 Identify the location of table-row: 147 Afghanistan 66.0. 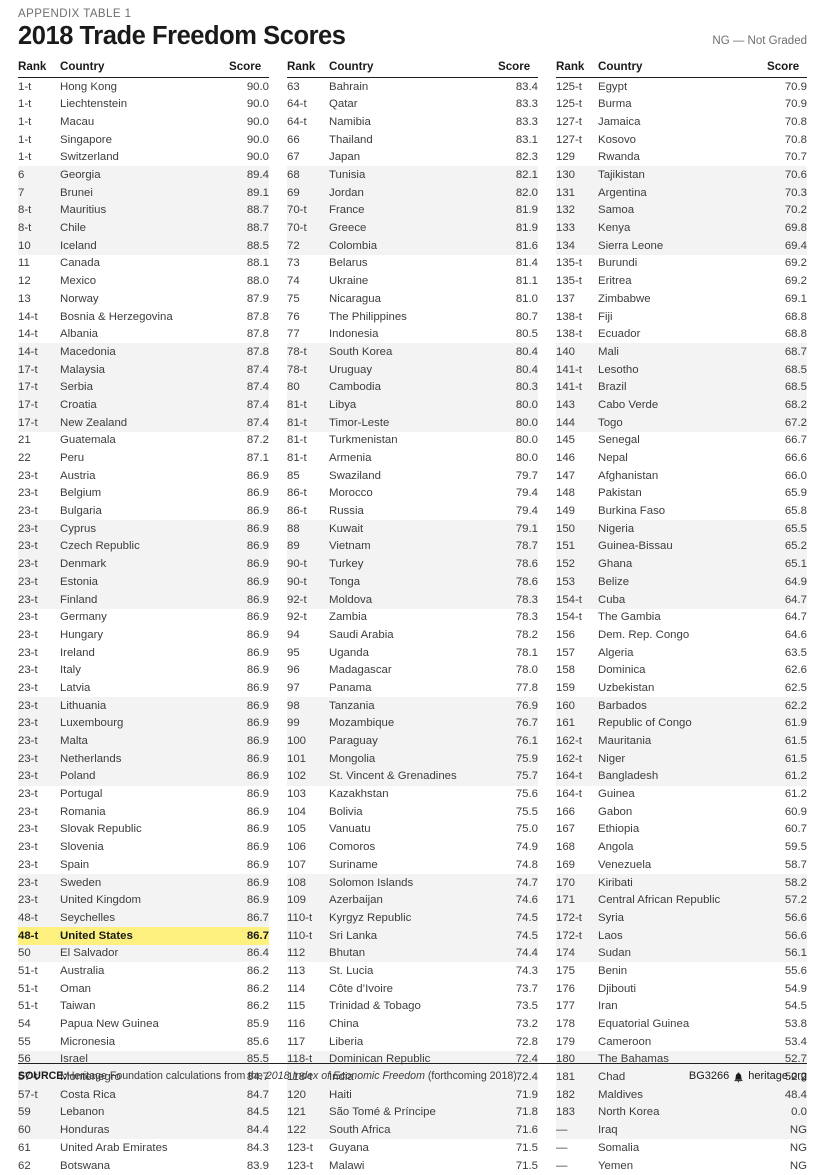
(681, 476).